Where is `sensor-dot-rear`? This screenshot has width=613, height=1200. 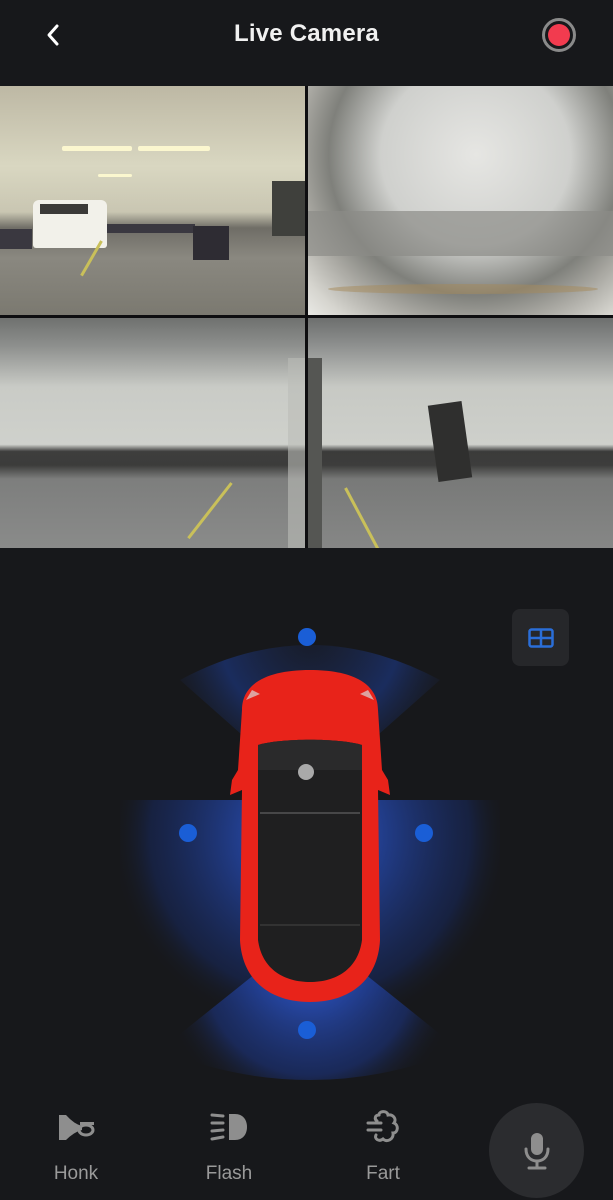
sensor-dot-rear is located at coordinates (307, 1030).